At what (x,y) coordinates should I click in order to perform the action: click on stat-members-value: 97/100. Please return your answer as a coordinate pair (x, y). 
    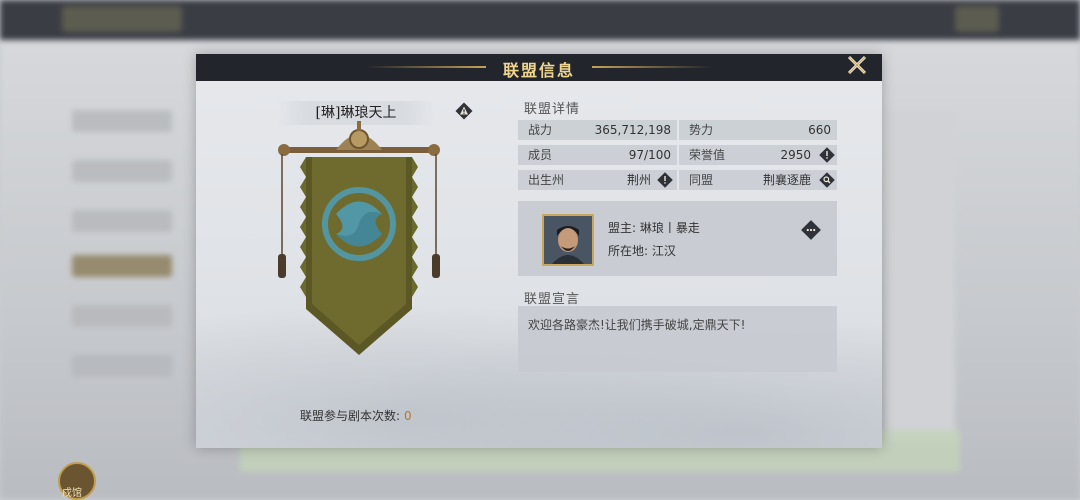
    Looking at the image, I should click on (649, 155).